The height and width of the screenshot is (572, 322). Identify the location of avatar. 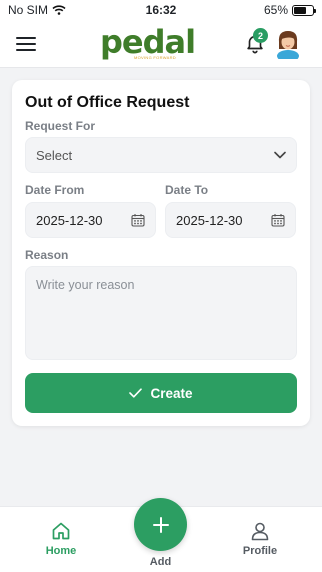
(288, 43).